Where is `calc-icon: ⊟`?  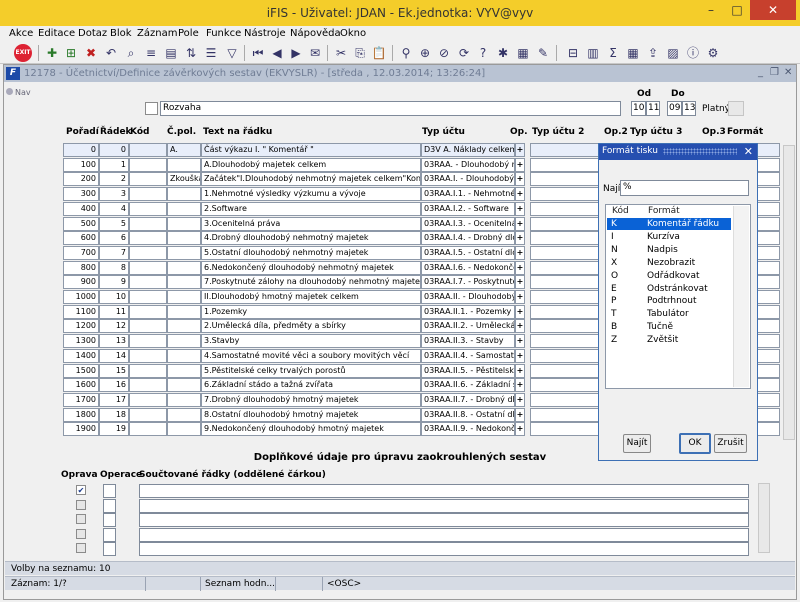 calc-icon: ⊟ is located at coordinates (573, 53).